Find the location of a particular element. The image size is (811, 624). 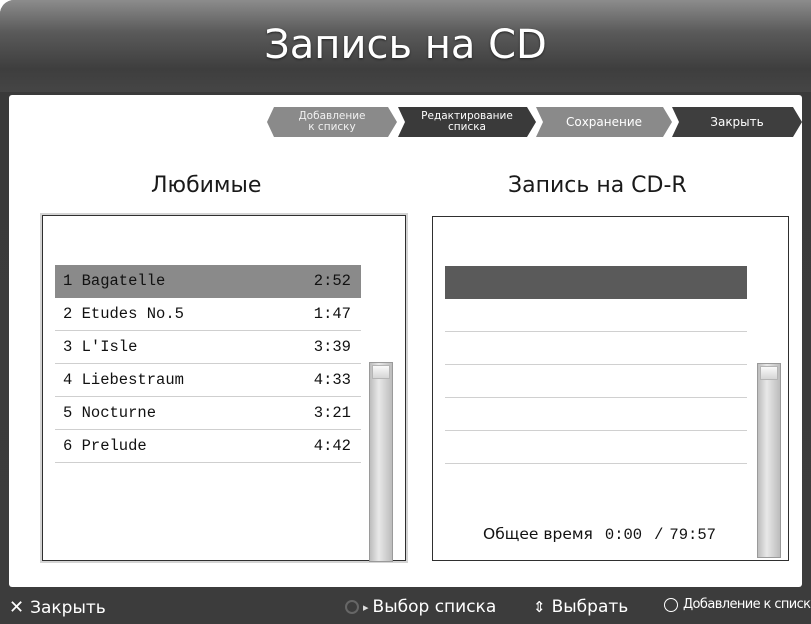

help-close: ✕ Закрыть is located at coordinates (57, 607).